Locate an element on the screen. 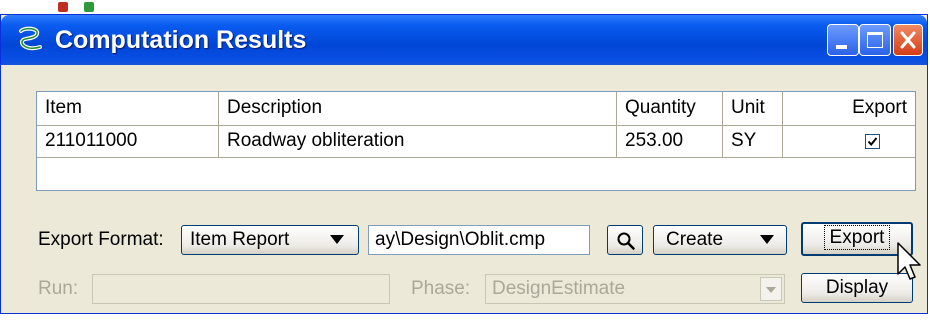 The height and width of the screenshot is (320, 930). column-header-export: Export is located at coordinates (849, 109).